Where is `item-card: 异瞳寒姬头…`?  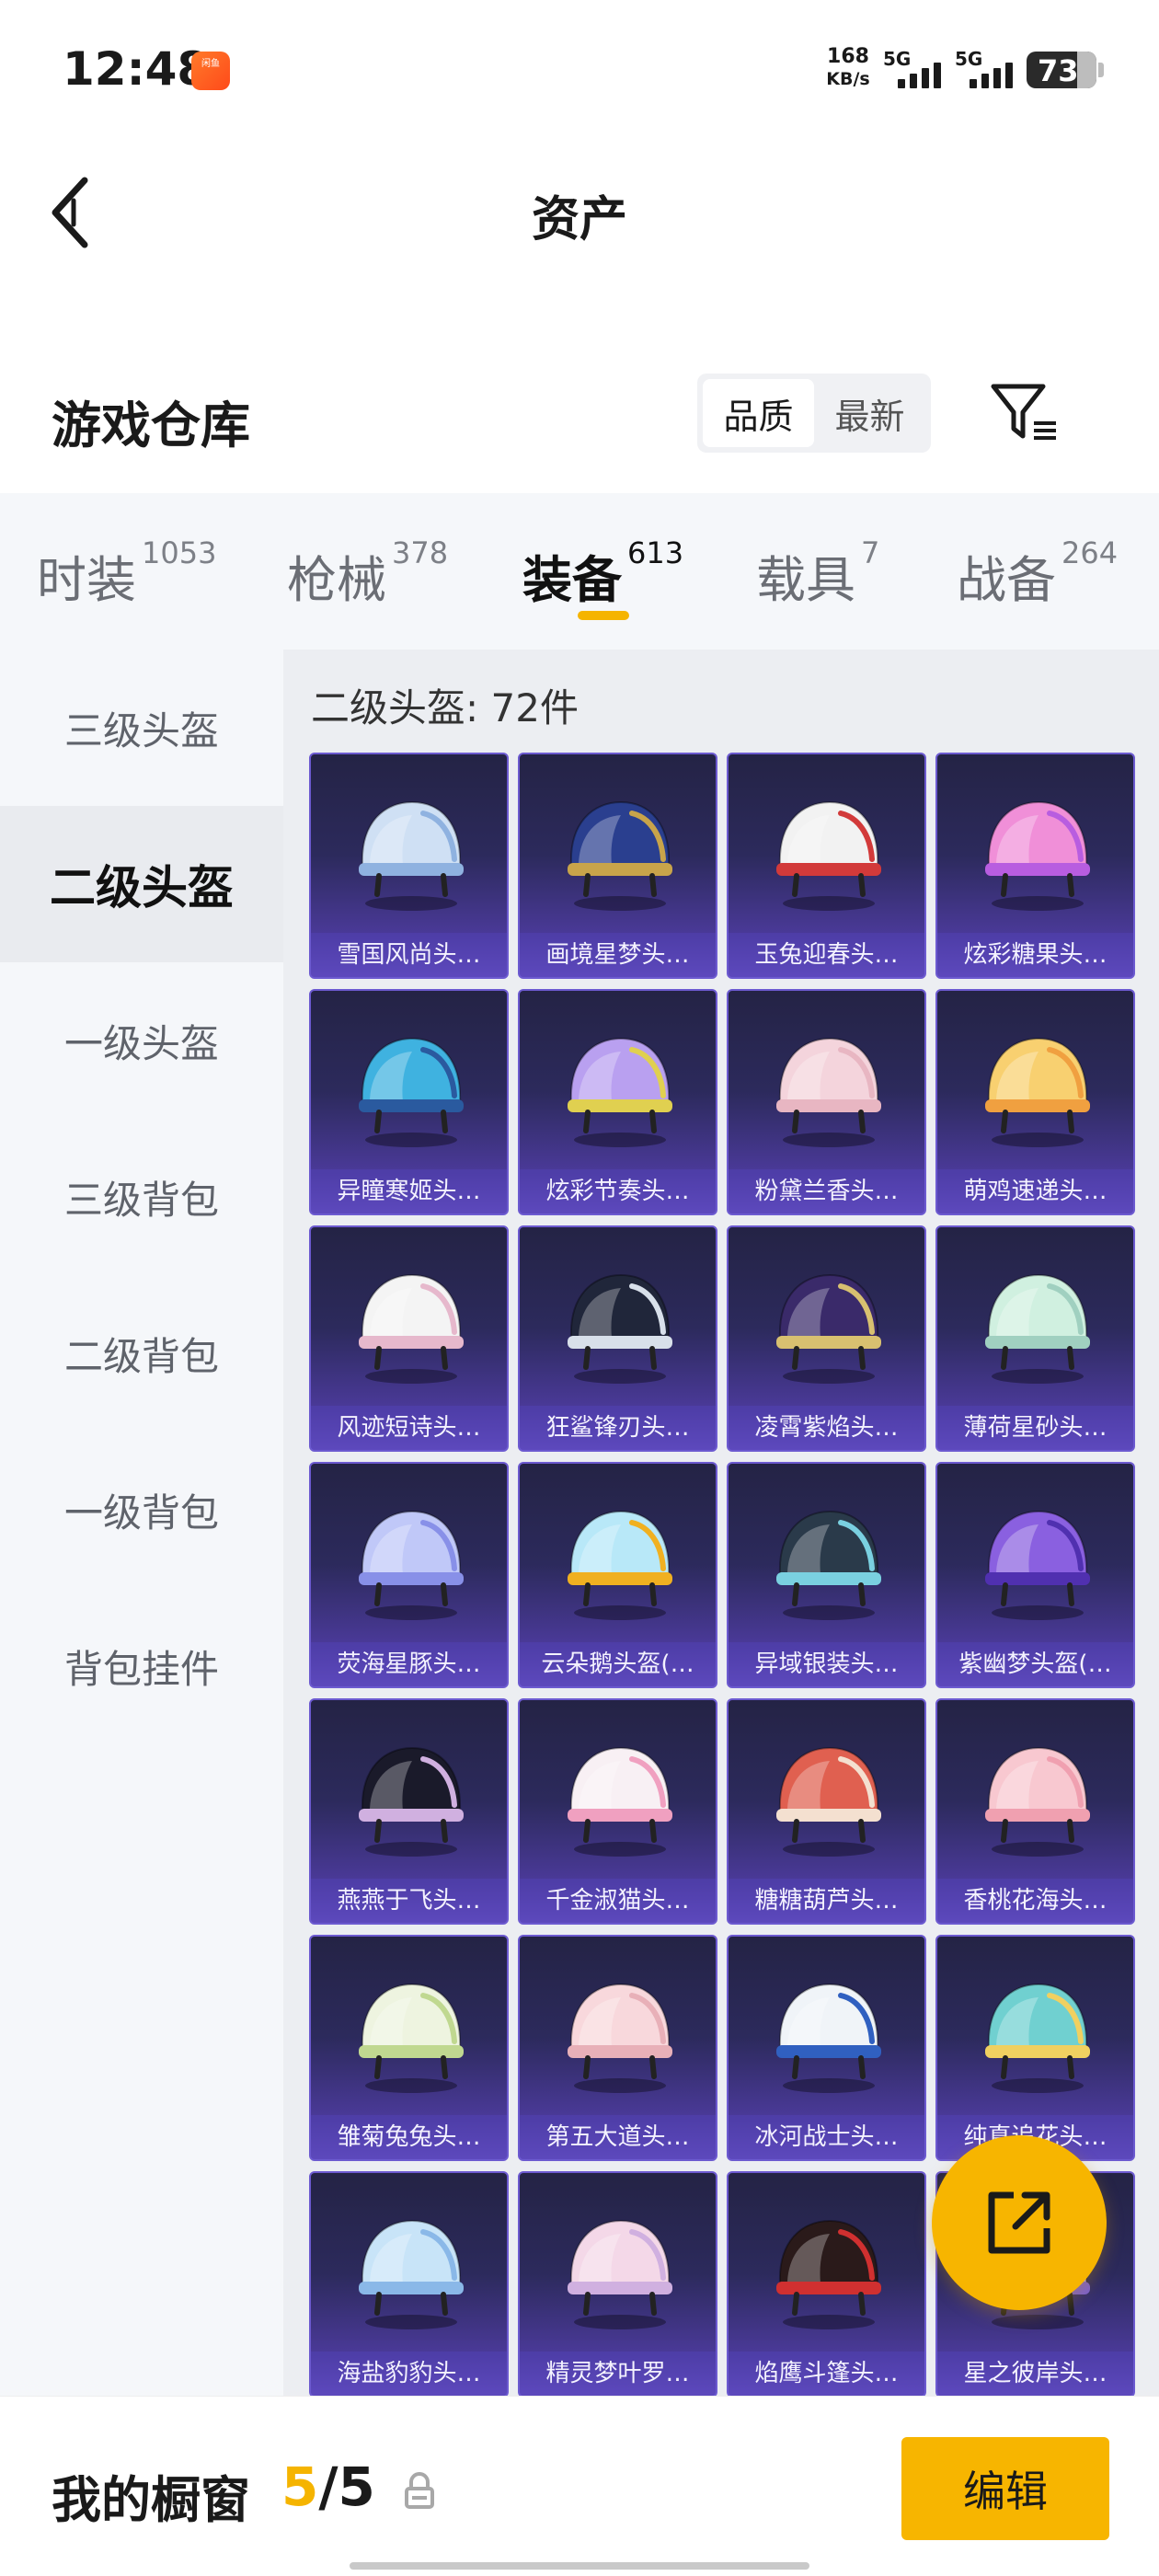 item-card: 异瞳寒姬头… is located at coordinates (409, 1102).